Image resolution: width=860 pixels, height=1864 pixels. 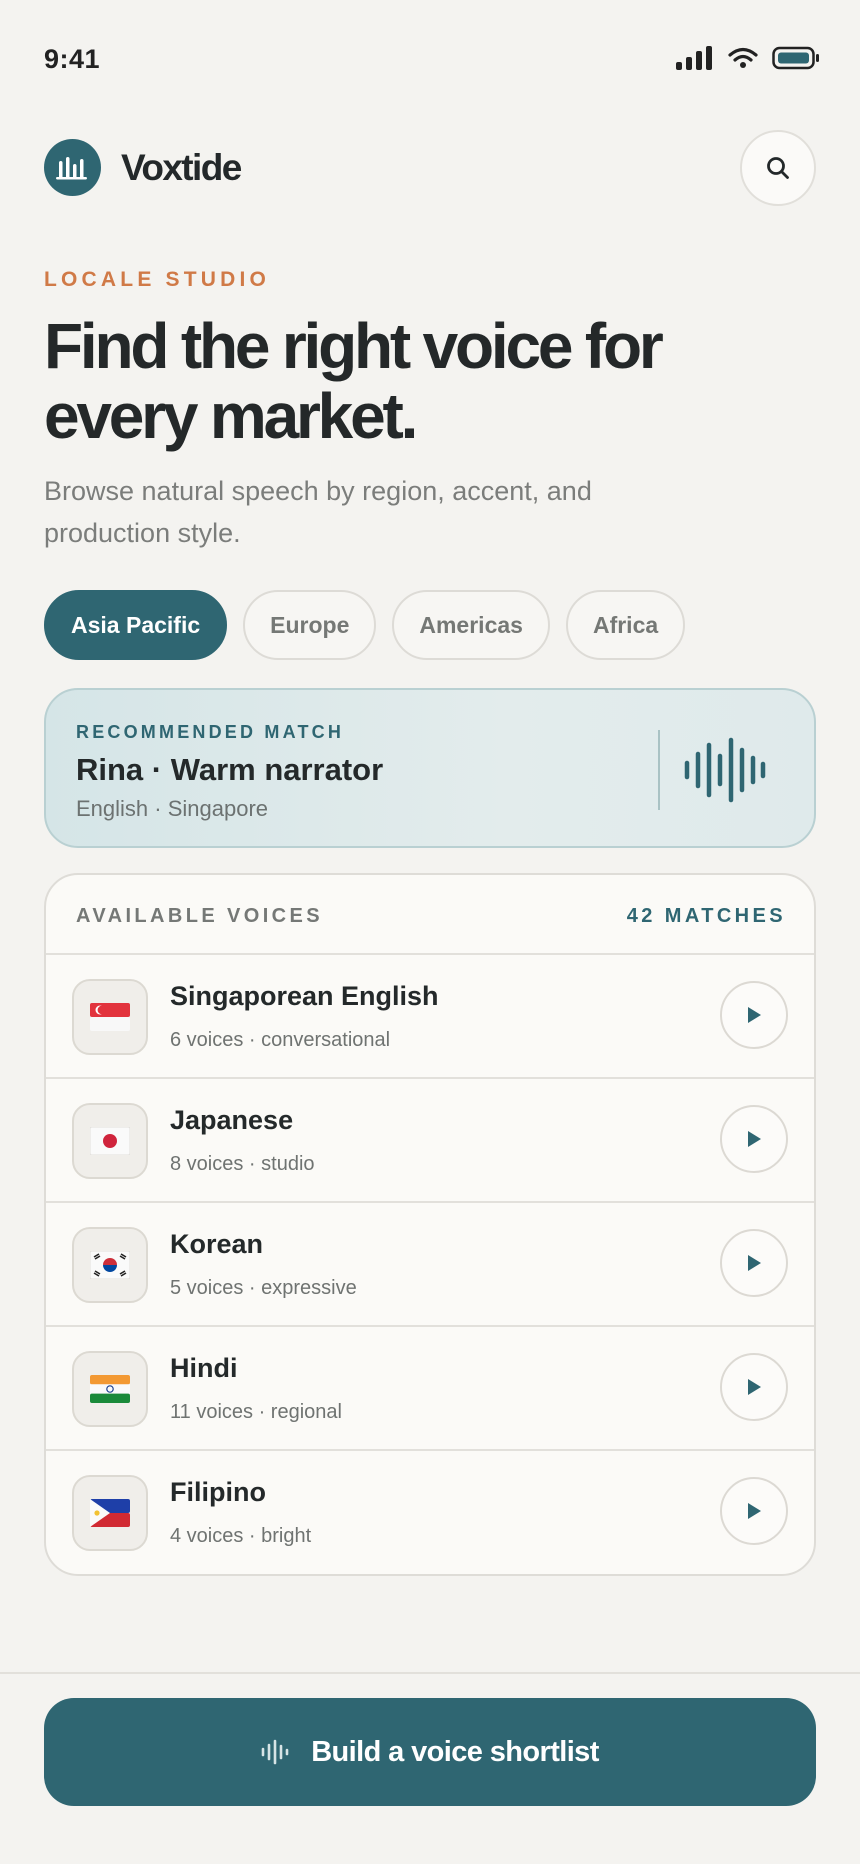 What do you see at coordinates (110, 1017) in the screenshot?
I see `flag-singapore-icon` at bounding box center [110, 1017].